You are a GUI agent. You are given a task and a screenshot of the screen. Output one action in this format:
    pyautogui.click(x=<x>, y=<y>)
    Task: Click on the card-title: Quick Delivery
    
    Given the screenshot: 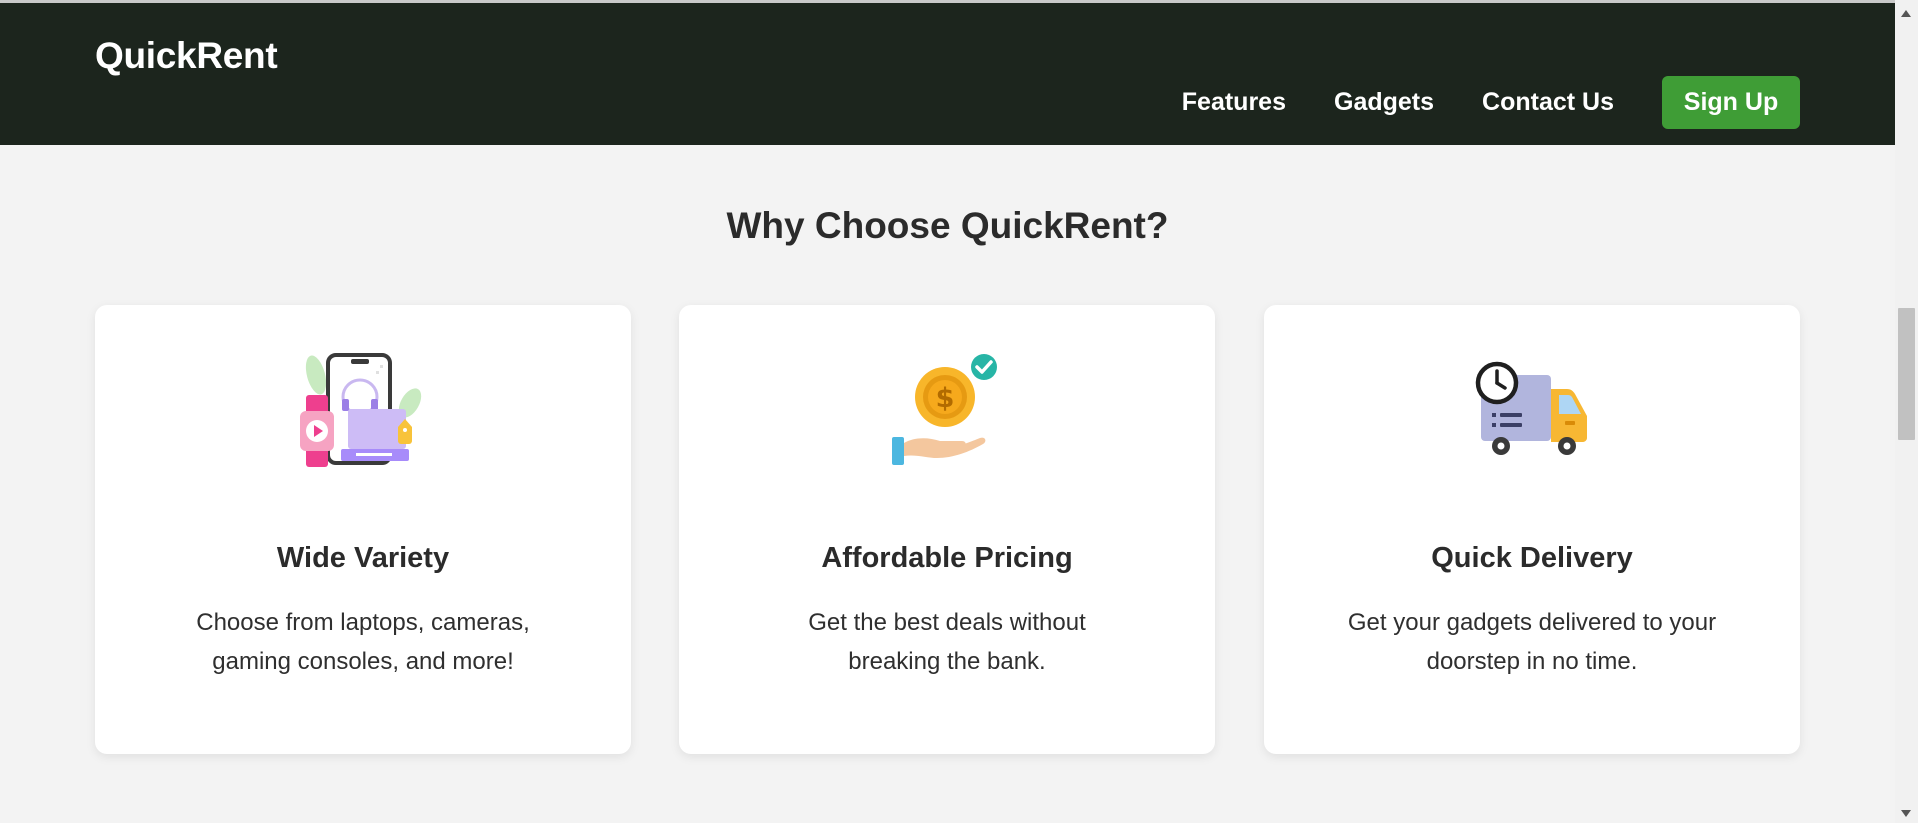 What is the action you would take?
    pyautogui.click(x=1532, y=558)
    